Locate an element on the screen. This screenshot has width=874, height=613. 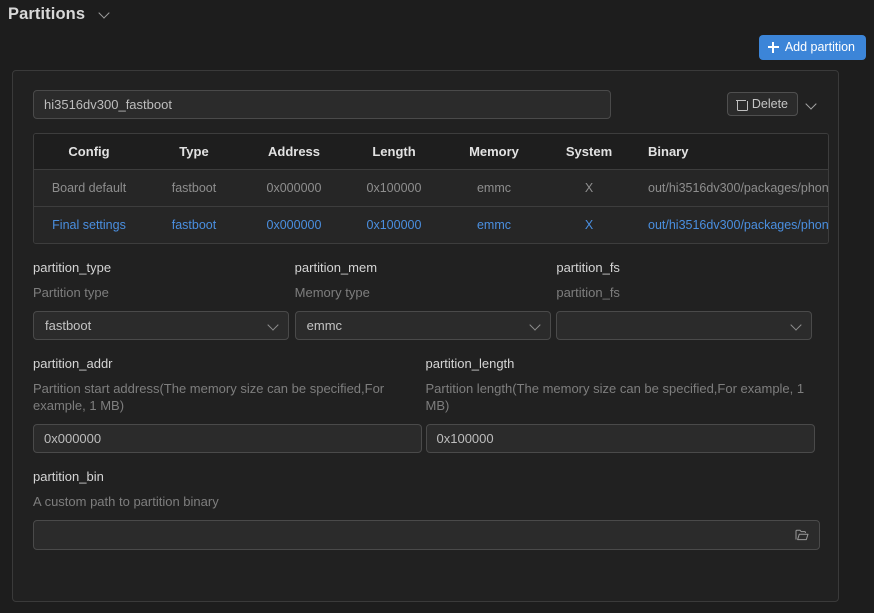
page-title: Partitions is located at coordinates (47, 13).